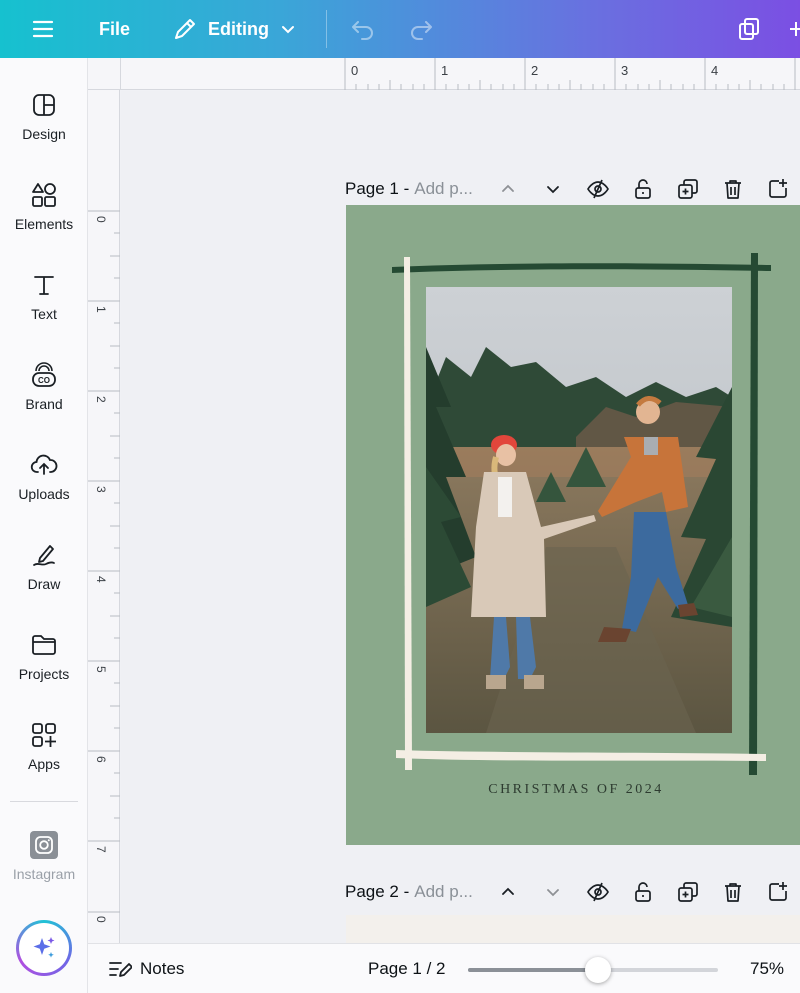 The image size is (800, 993). Describe the element at coordinates (44, 845) in the screenshot. I see `instagram-icon` at that location.